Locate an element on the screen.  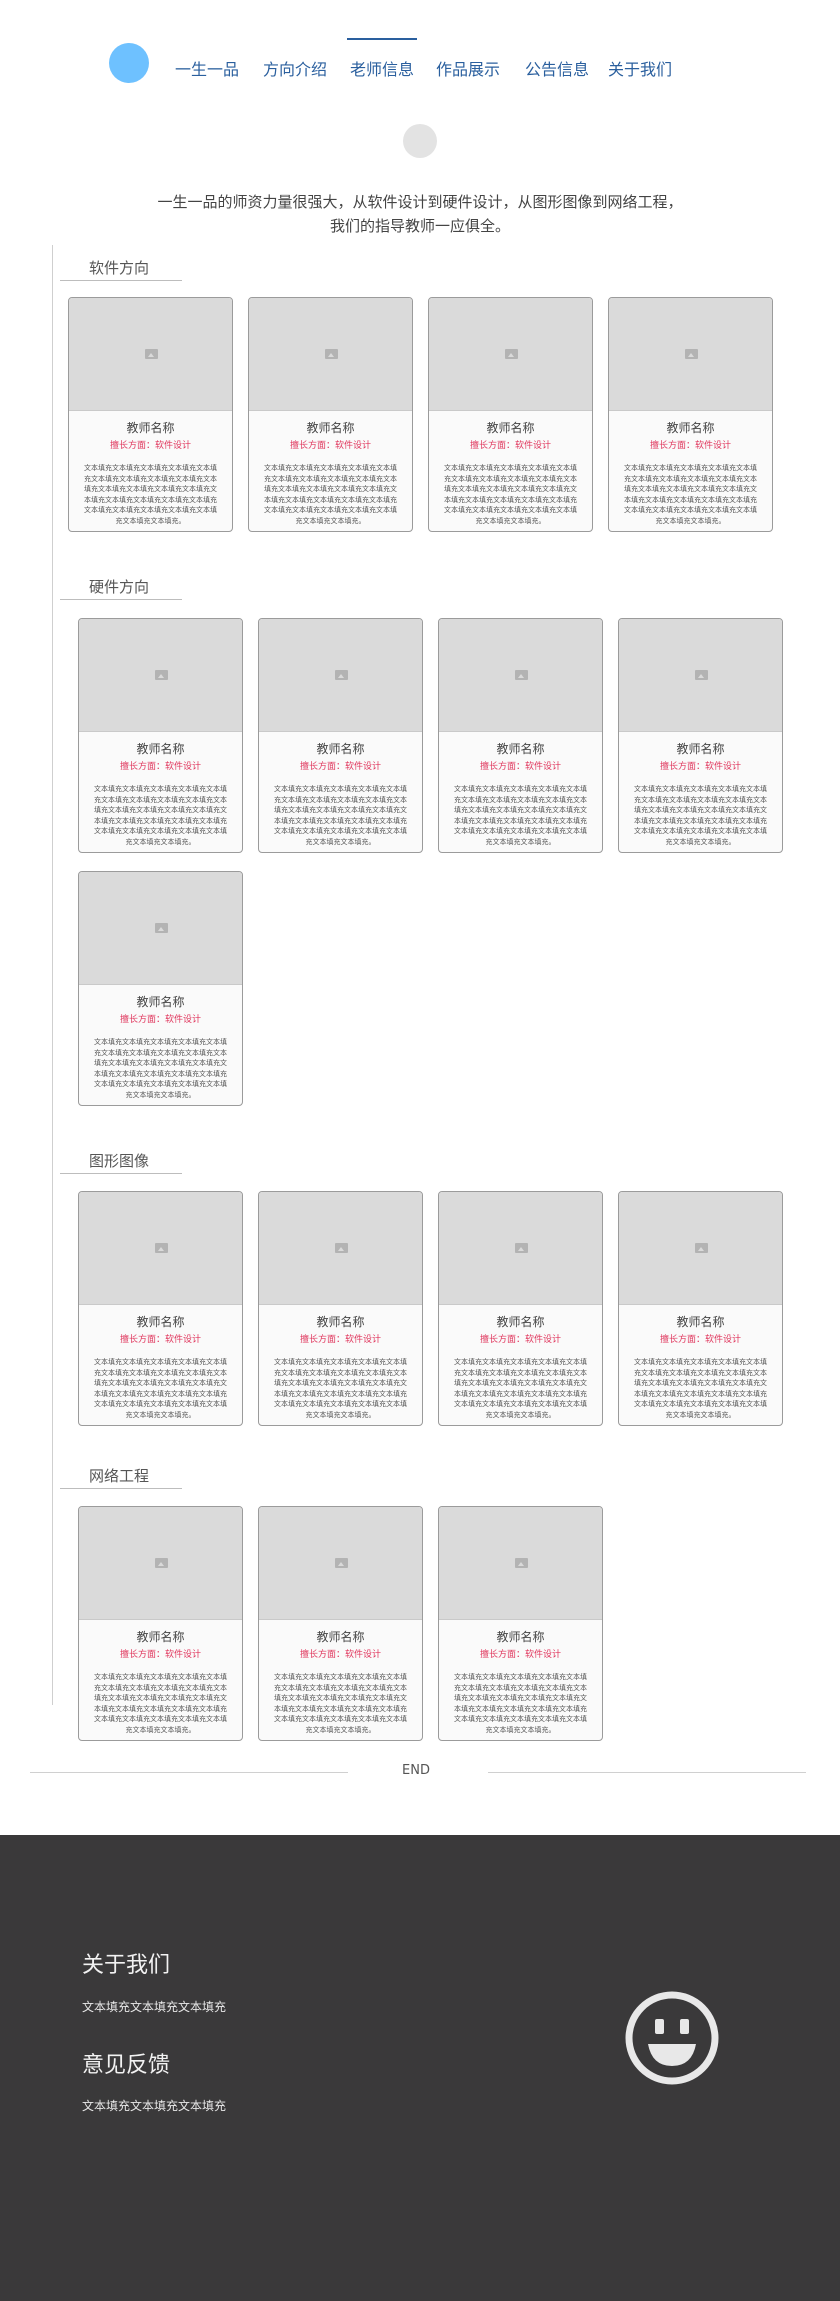
end-line-right is located at coordinates (647, 1772).